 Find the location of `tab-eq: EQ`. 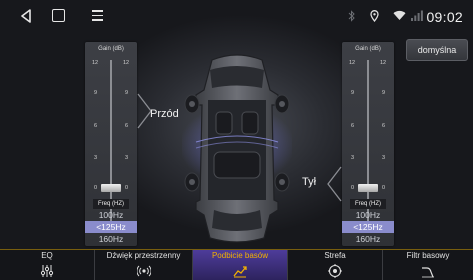

tab-eq: EQ is located at coordinates (47, 265).